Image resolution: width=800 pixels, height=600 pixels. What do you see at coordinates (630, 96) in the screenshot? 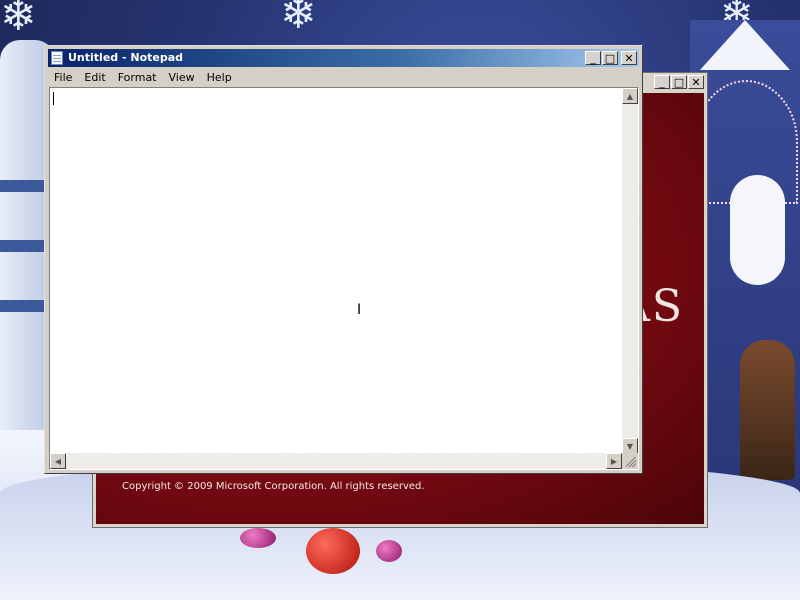
I see `scroll-up-icon: ▲` at bounding box center [630, 96].